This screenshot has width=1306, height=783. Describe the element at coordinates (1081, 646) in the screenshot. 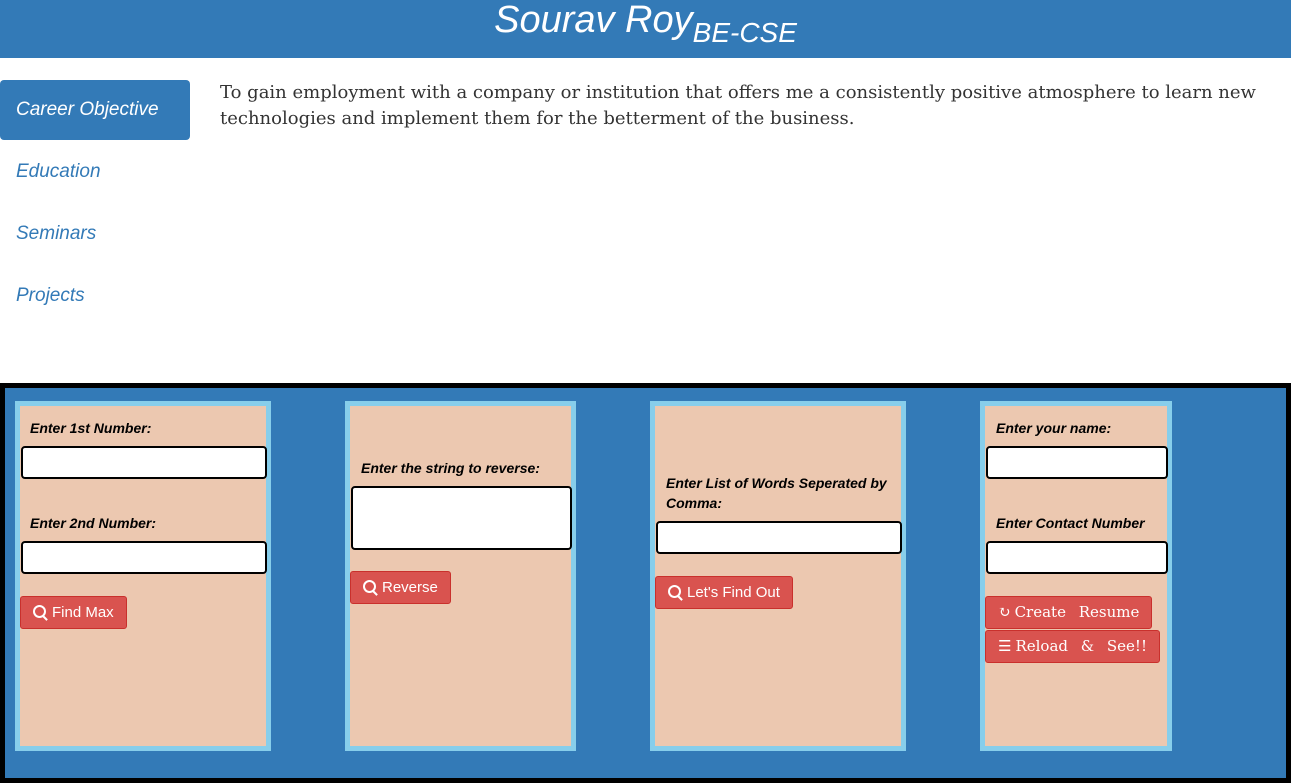

I see `reload-see-label: Reload & See!!` at that location.